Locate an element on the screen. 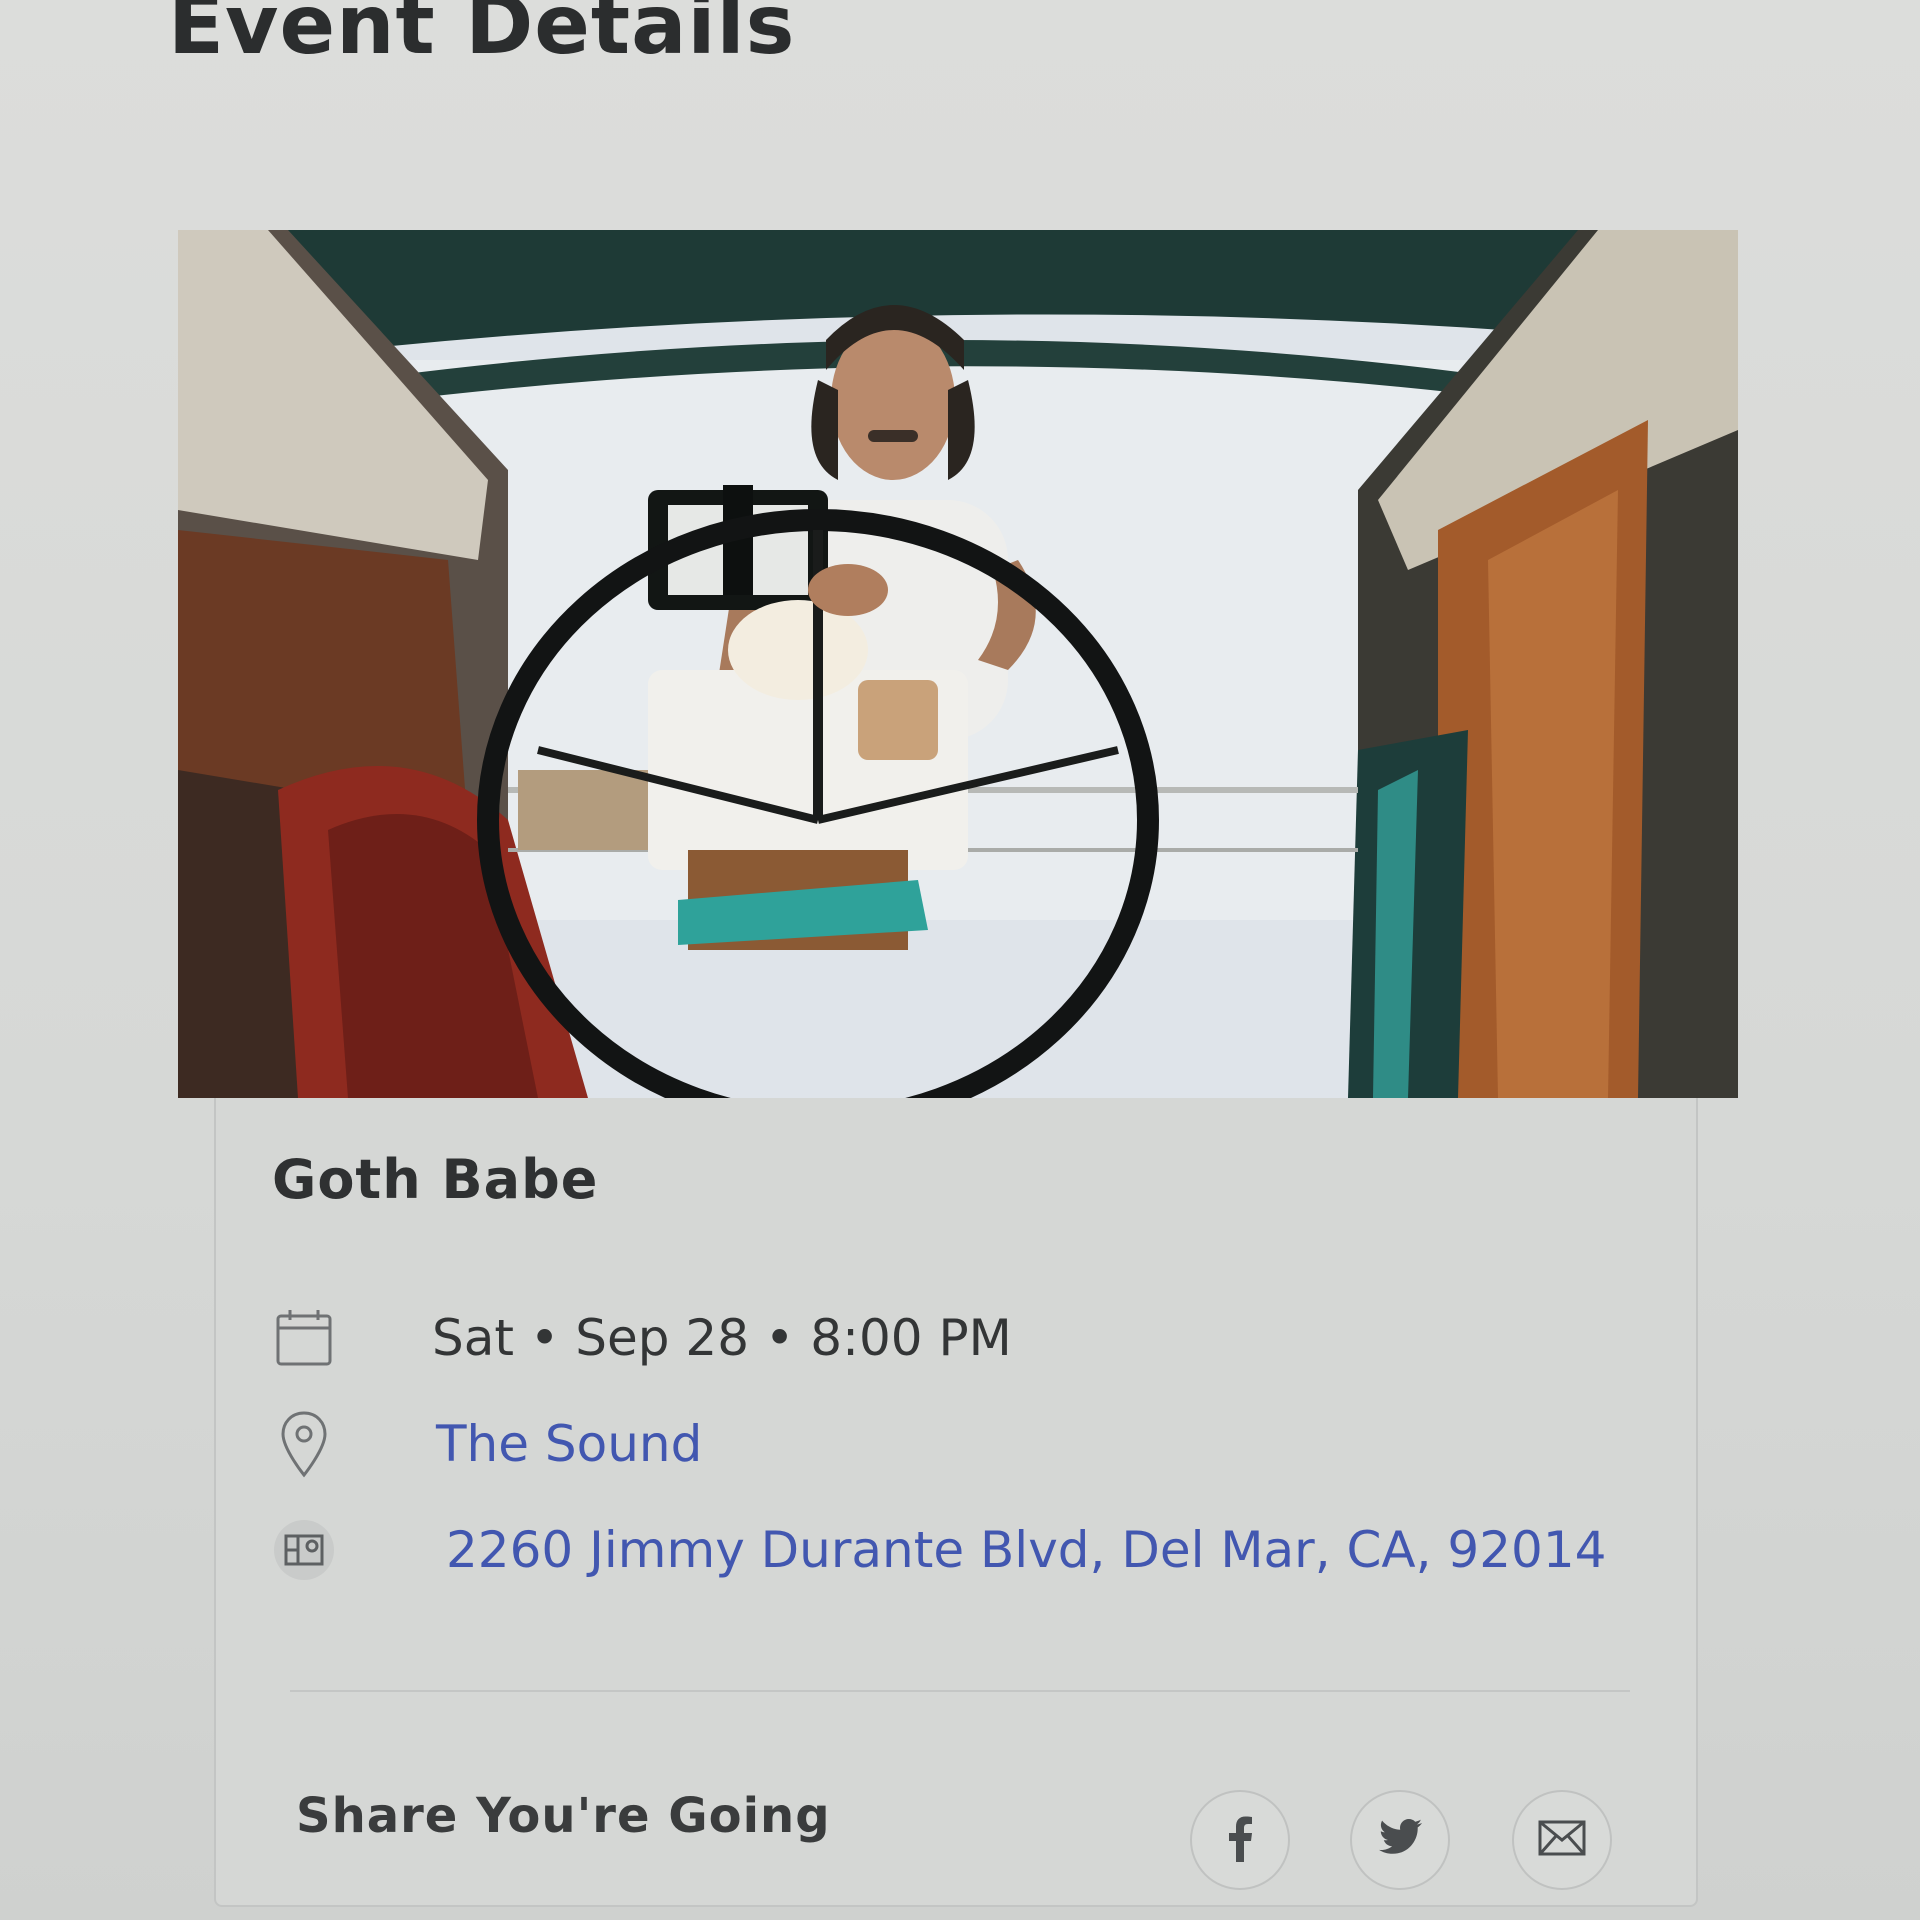 Image resolution: width=1920 pixels, height=1920 pixels. map-directions-icon is located at coordinates (304, 1550).